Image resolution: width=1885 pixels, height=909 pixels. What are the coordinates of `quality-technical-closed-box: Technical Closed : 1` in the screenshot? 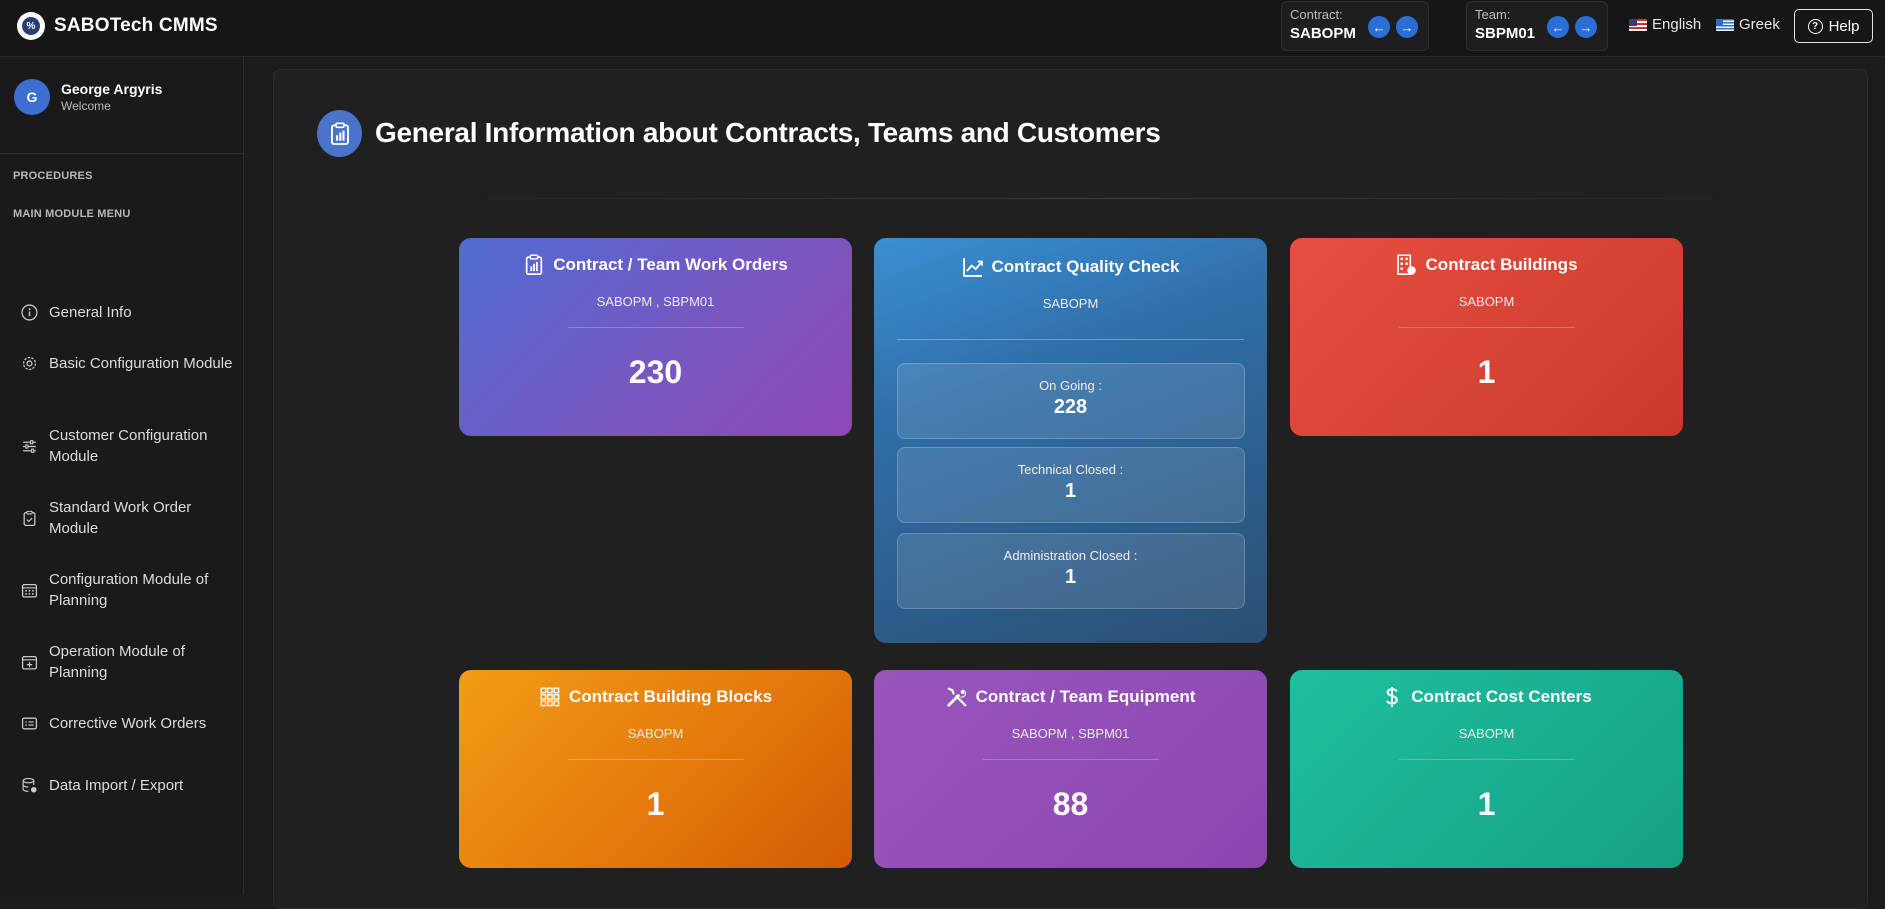 It's located at (1070, 485).